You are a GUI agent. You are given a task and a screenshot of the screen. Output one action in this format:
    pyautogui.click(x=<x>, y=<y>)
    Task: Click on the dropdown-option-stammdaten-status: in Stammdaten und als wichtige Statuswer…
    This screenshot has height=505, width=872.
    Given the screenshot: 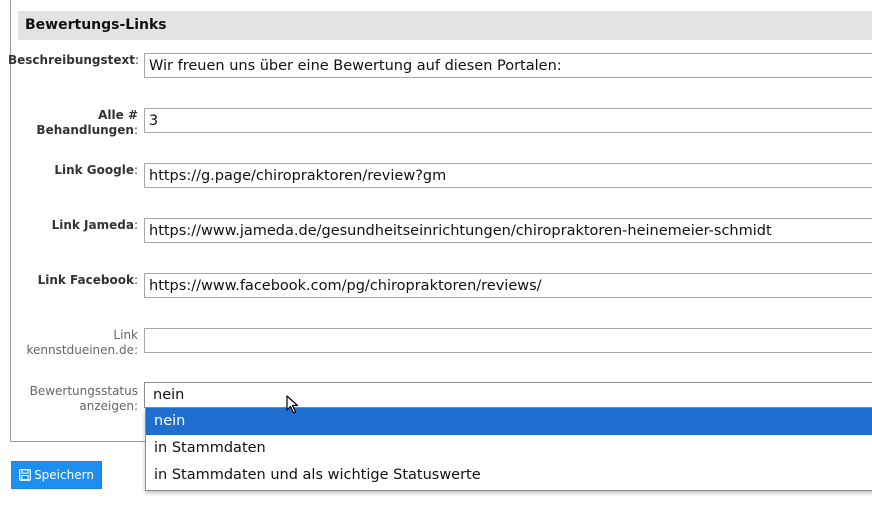 What is the action you would take?
    pyautogui.click(x=509, y=475)
    